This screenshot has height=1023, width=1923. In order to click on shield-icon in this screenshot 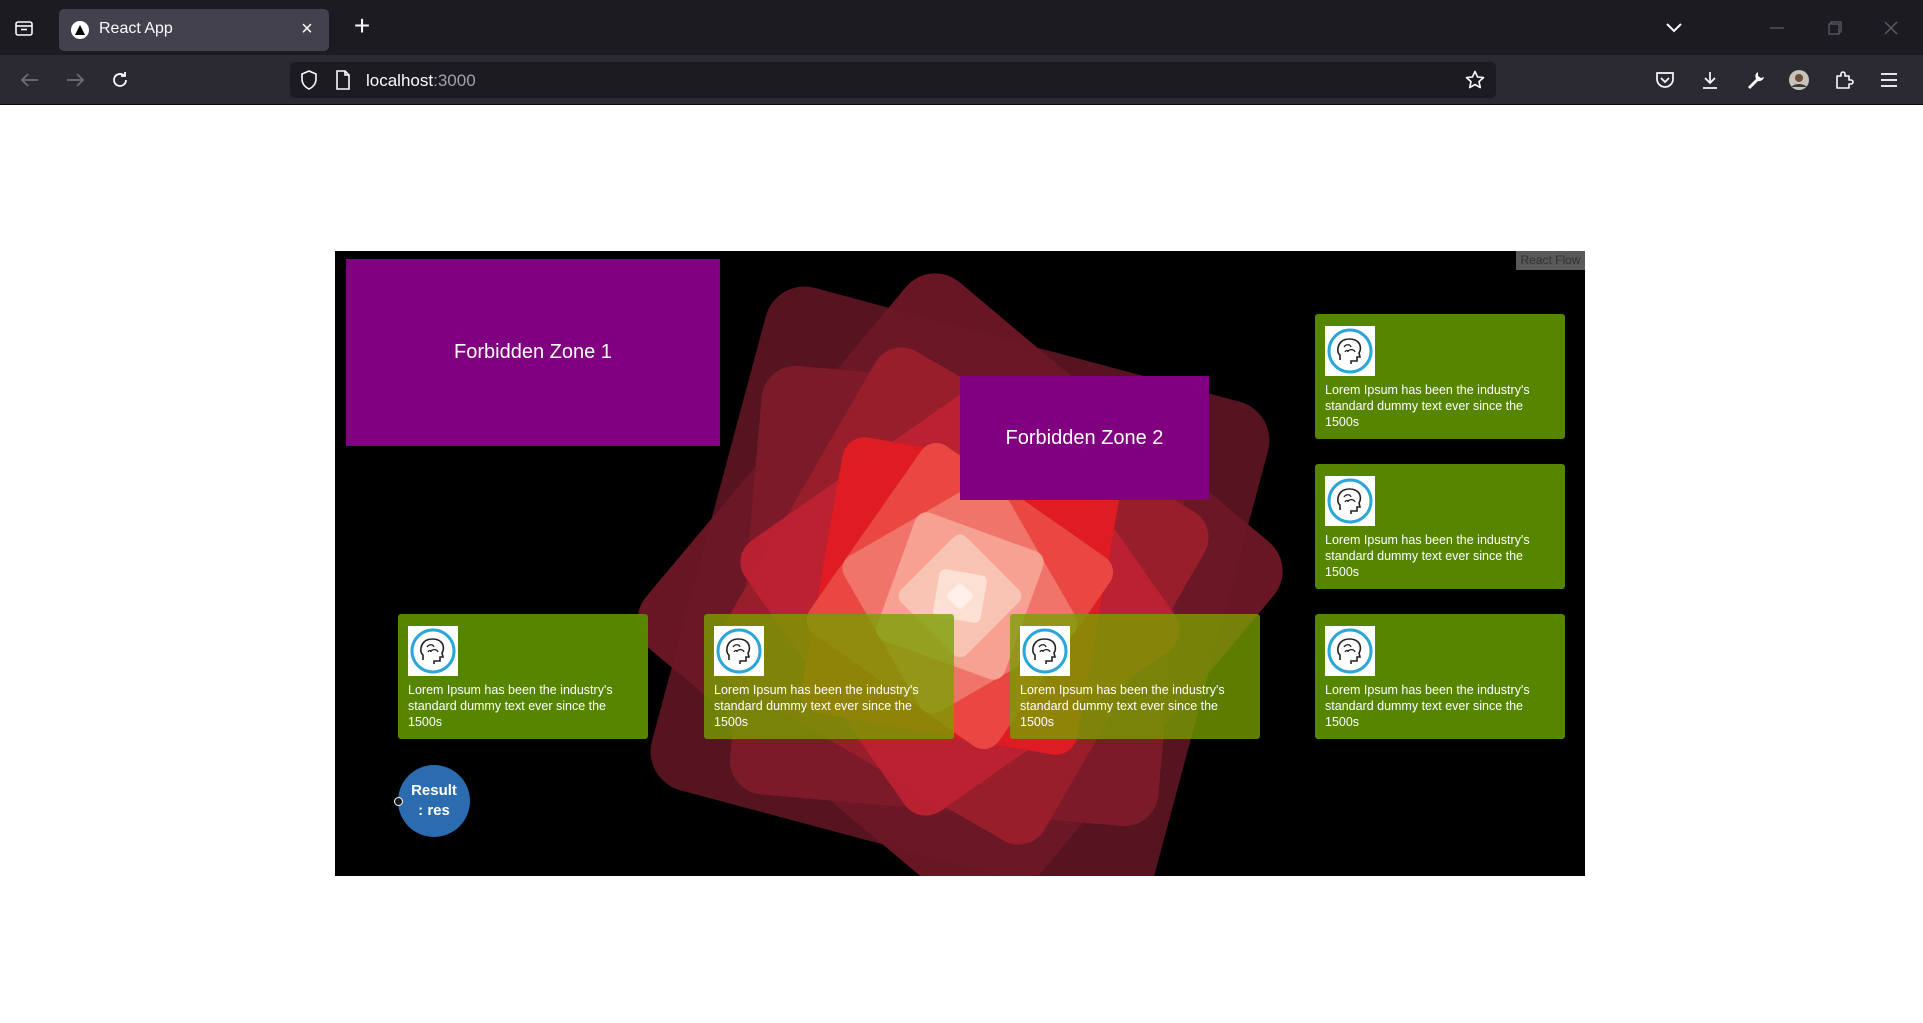, I will do `click(309, 80)`.